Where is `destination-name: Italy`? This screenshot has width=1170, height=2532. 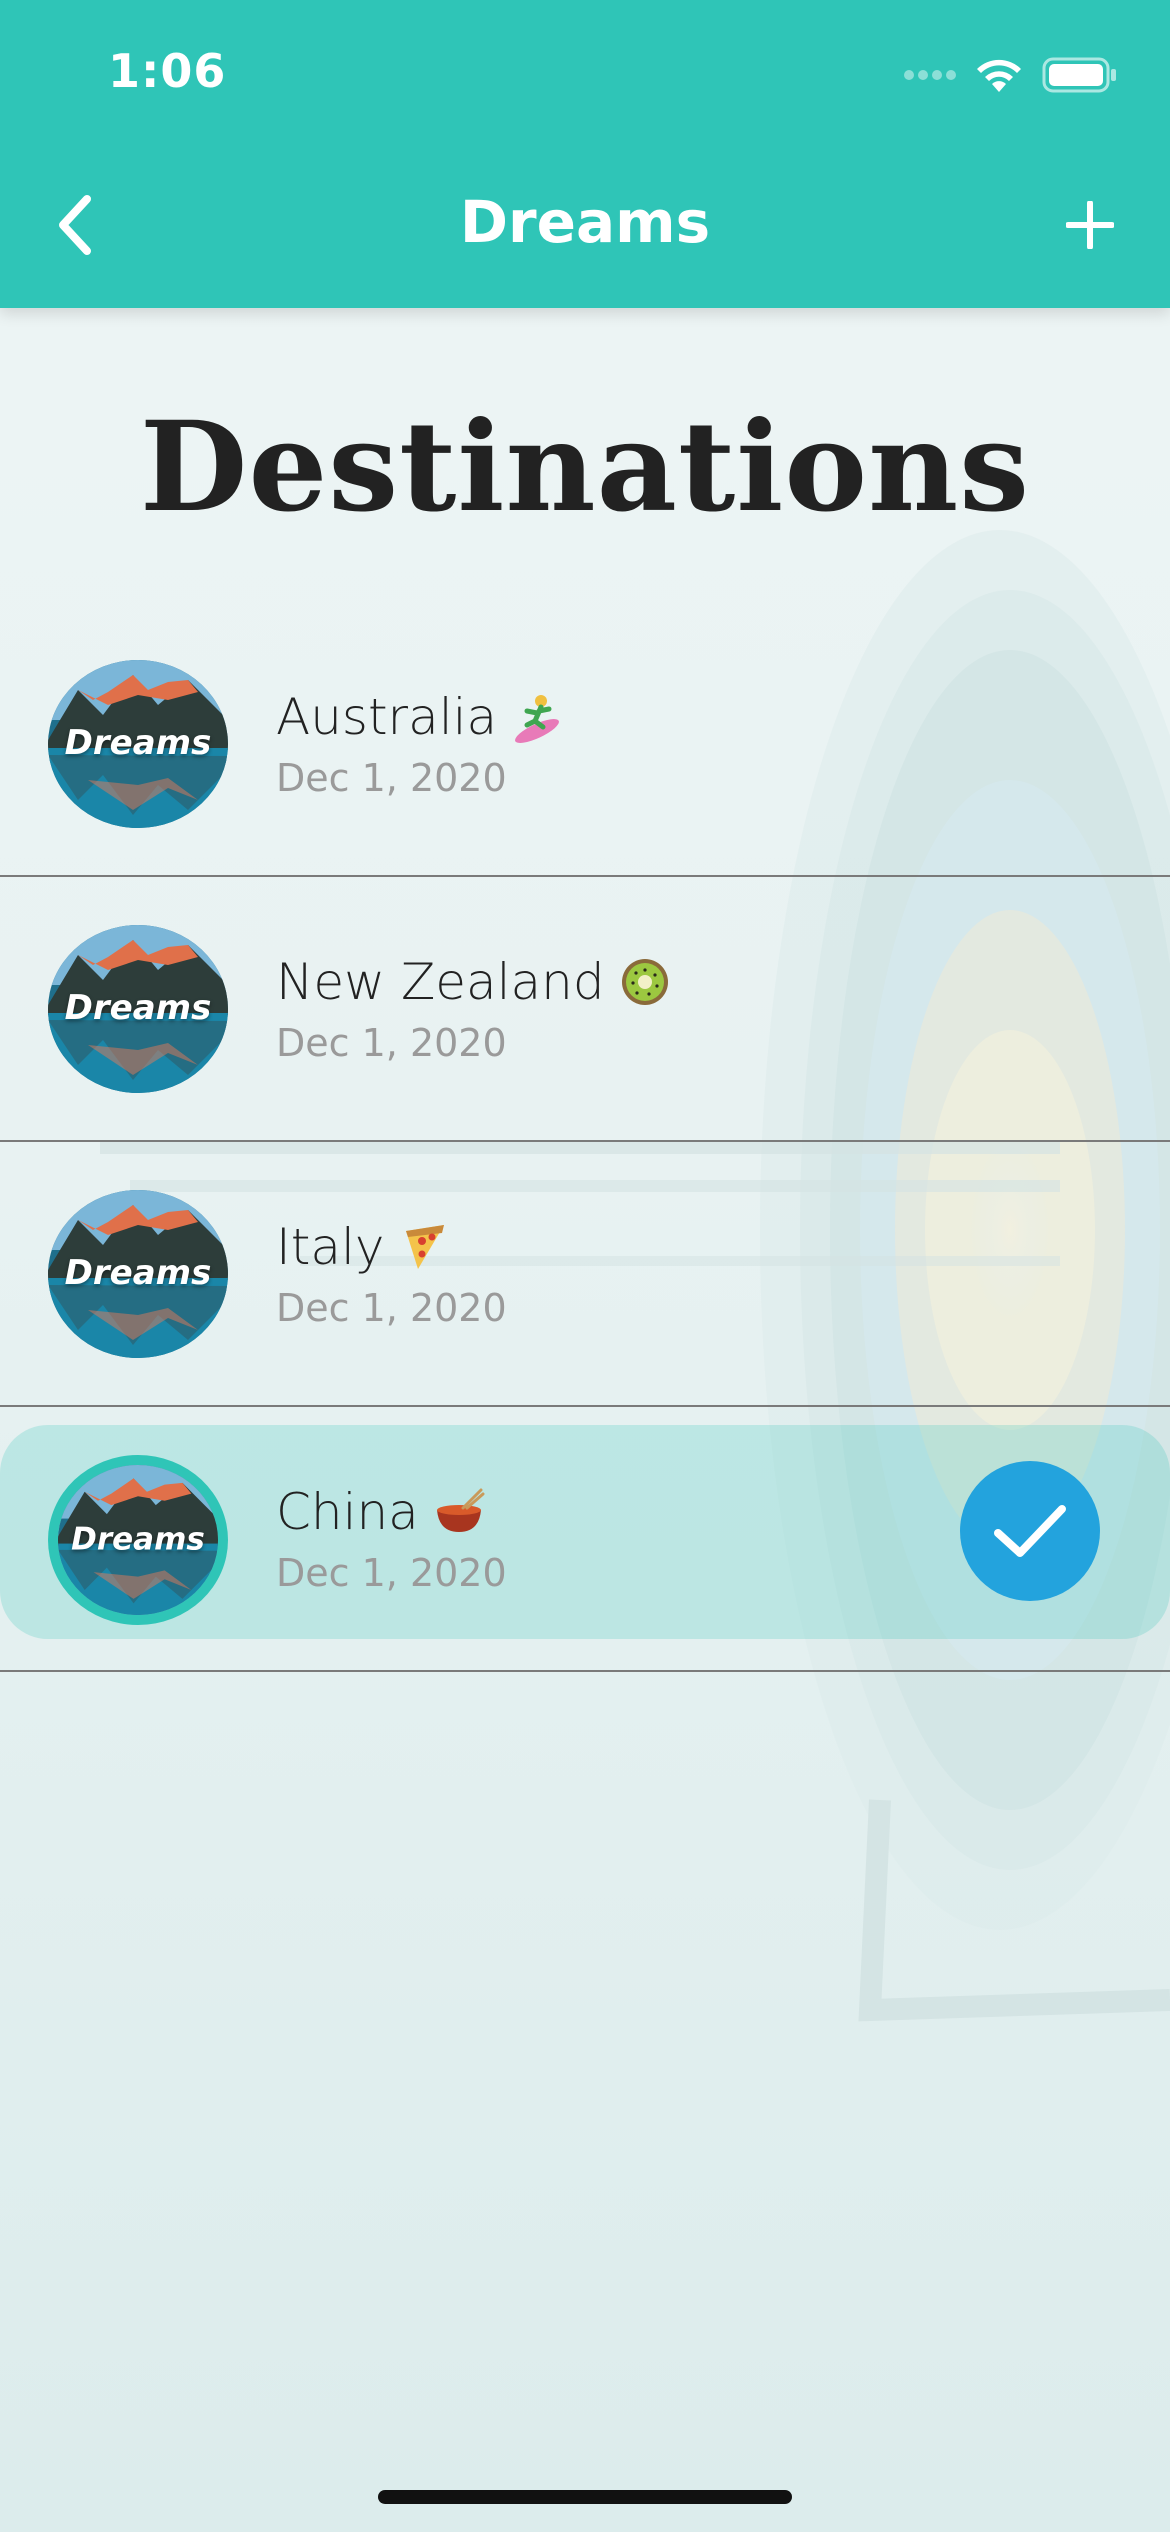 destination-name: Italy is located at coordinates (391, 1247).